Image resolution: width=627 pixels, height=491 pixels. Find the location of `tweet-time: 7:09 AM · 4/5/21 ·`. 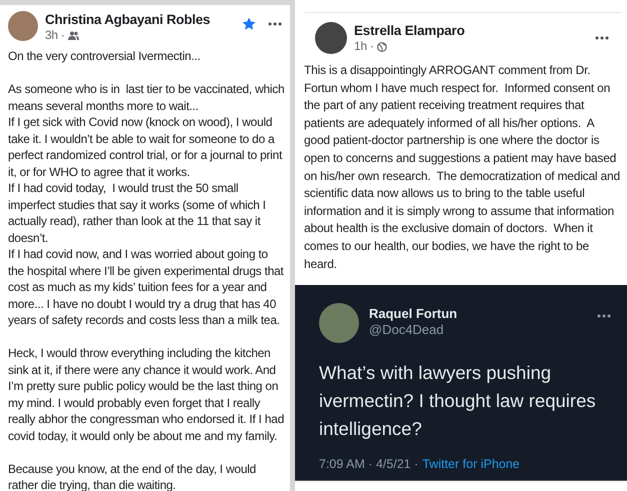

tweet-time: 7:09 AM · 4/5/21 · is located at coordinates (368, 464).